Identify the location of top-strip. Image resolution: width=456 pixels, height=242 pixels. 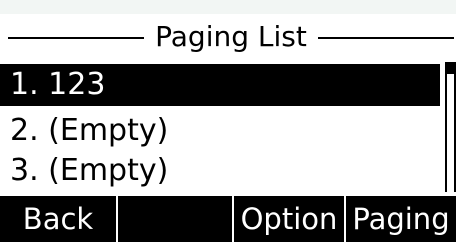
(228, 7).